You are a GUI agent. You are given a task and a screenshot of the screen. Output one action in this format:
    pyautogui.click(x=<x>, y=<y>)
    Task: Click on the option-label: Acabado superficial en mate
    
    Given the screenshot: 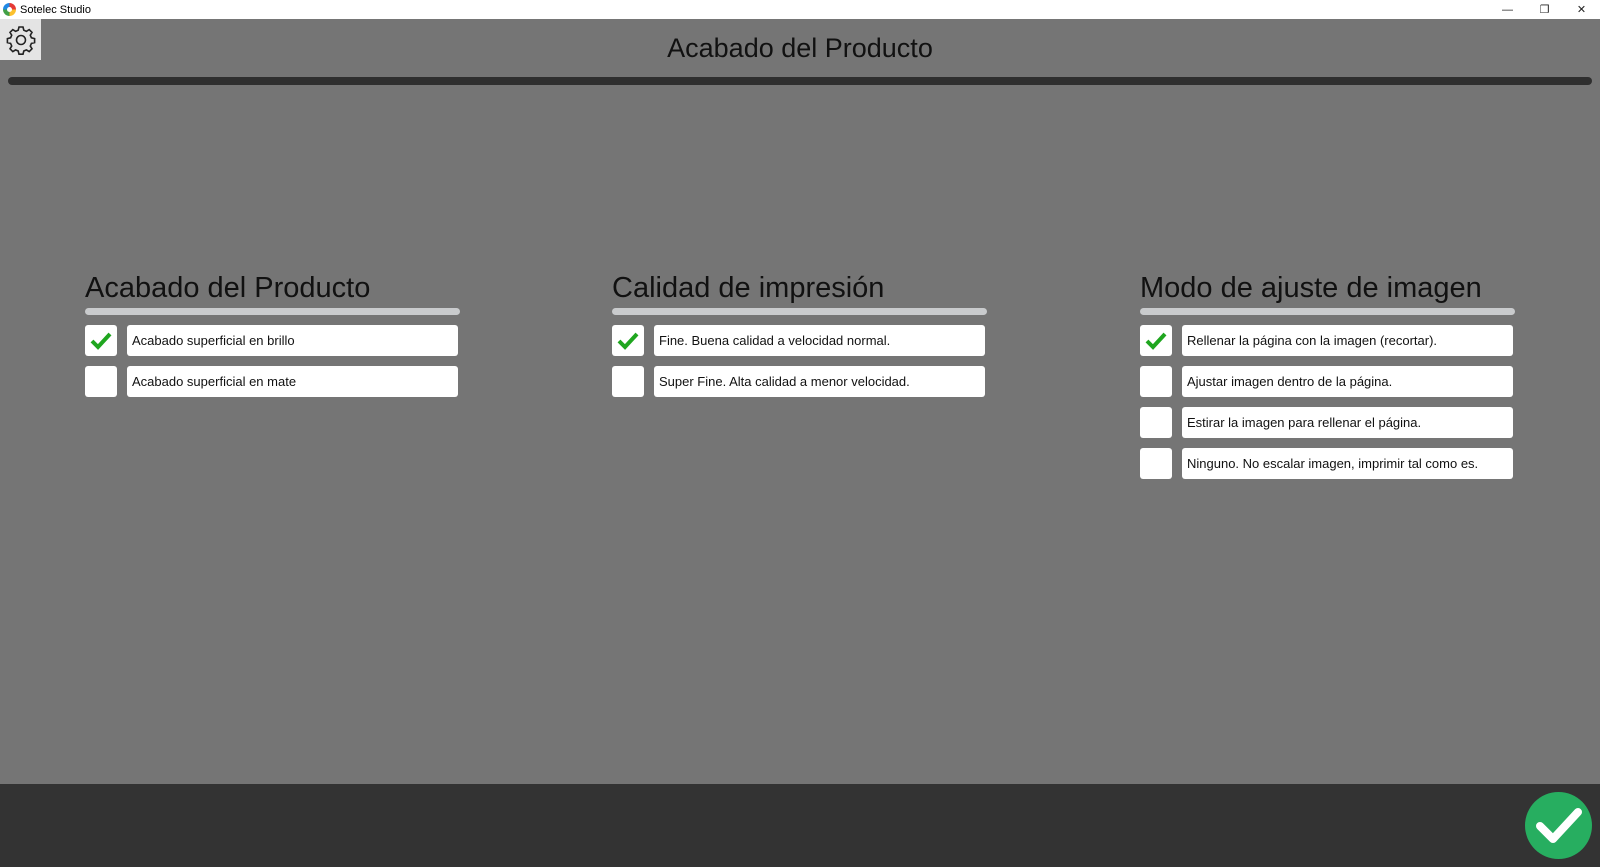 What is the action you would take?
    pyautogui.click(x=292, y=381)
    